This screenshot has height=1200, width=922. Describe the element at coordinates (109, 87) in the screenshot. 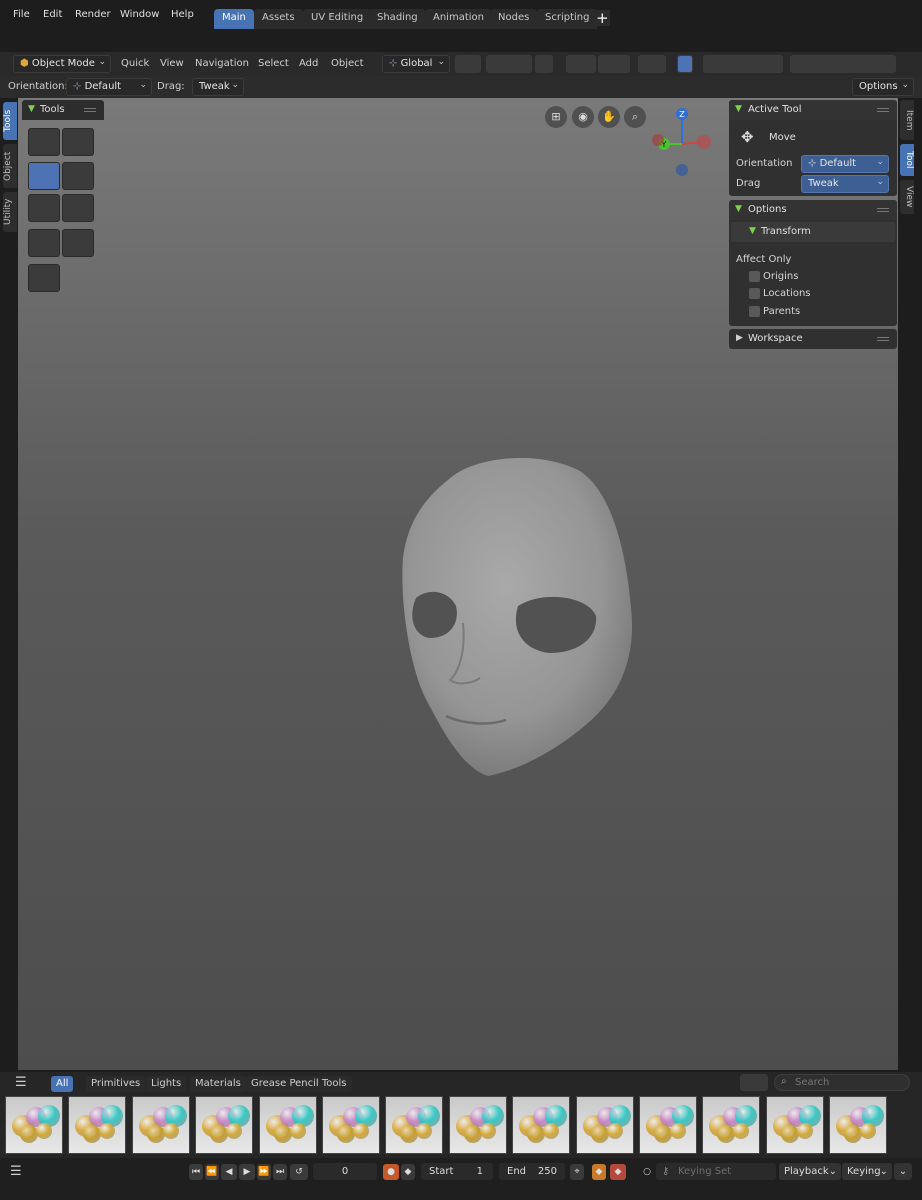

I see `orientation-dropdown: ⊹ Default ⌄` at that location.